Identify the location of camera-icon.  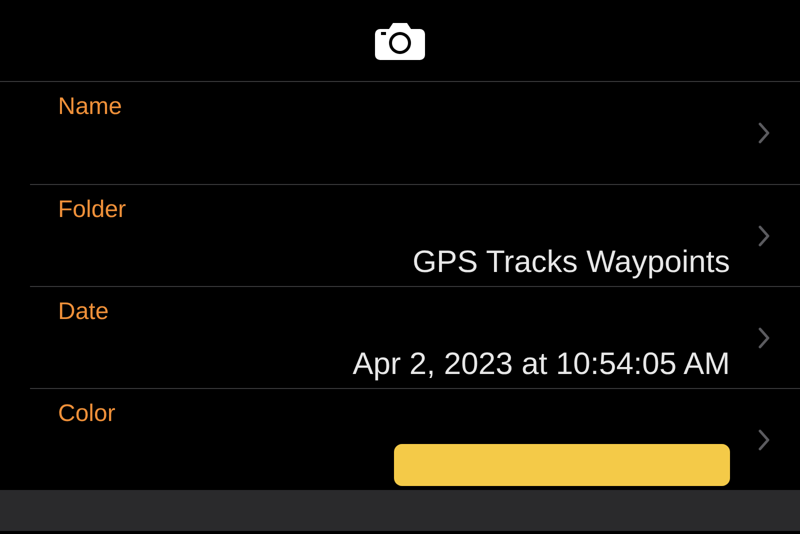
(400, 40).